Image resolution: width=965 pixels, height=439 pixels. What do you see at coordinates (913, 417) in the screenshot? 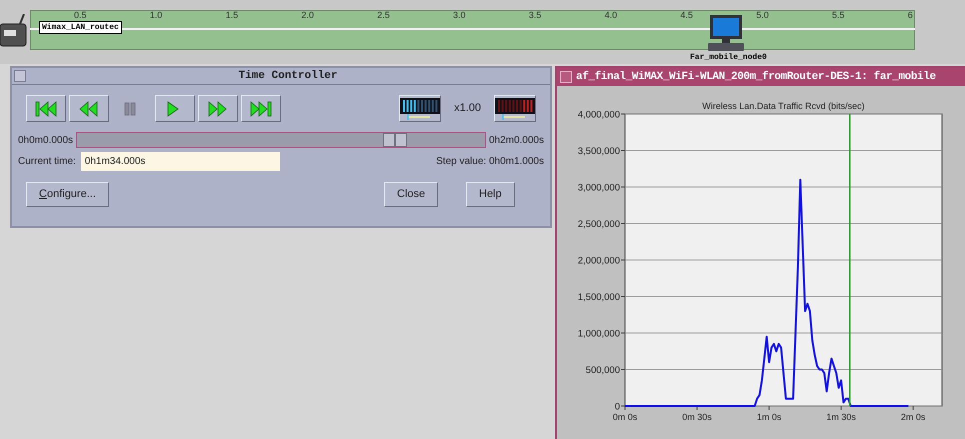
I see `x-tick-label: 2m 0s` at bounding box center [913, 417].